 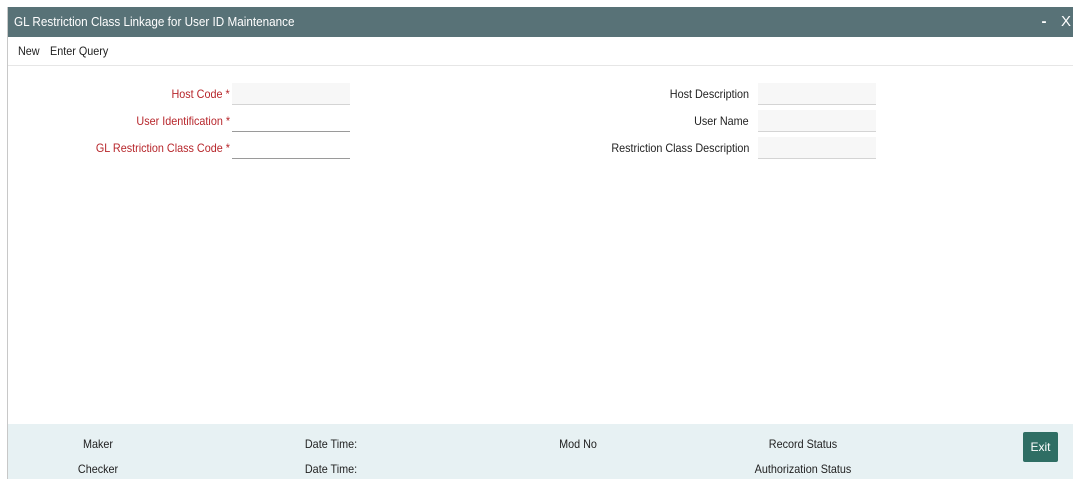 I want to click on enter-query-button: Enter Query, so click(x=79, y=51).